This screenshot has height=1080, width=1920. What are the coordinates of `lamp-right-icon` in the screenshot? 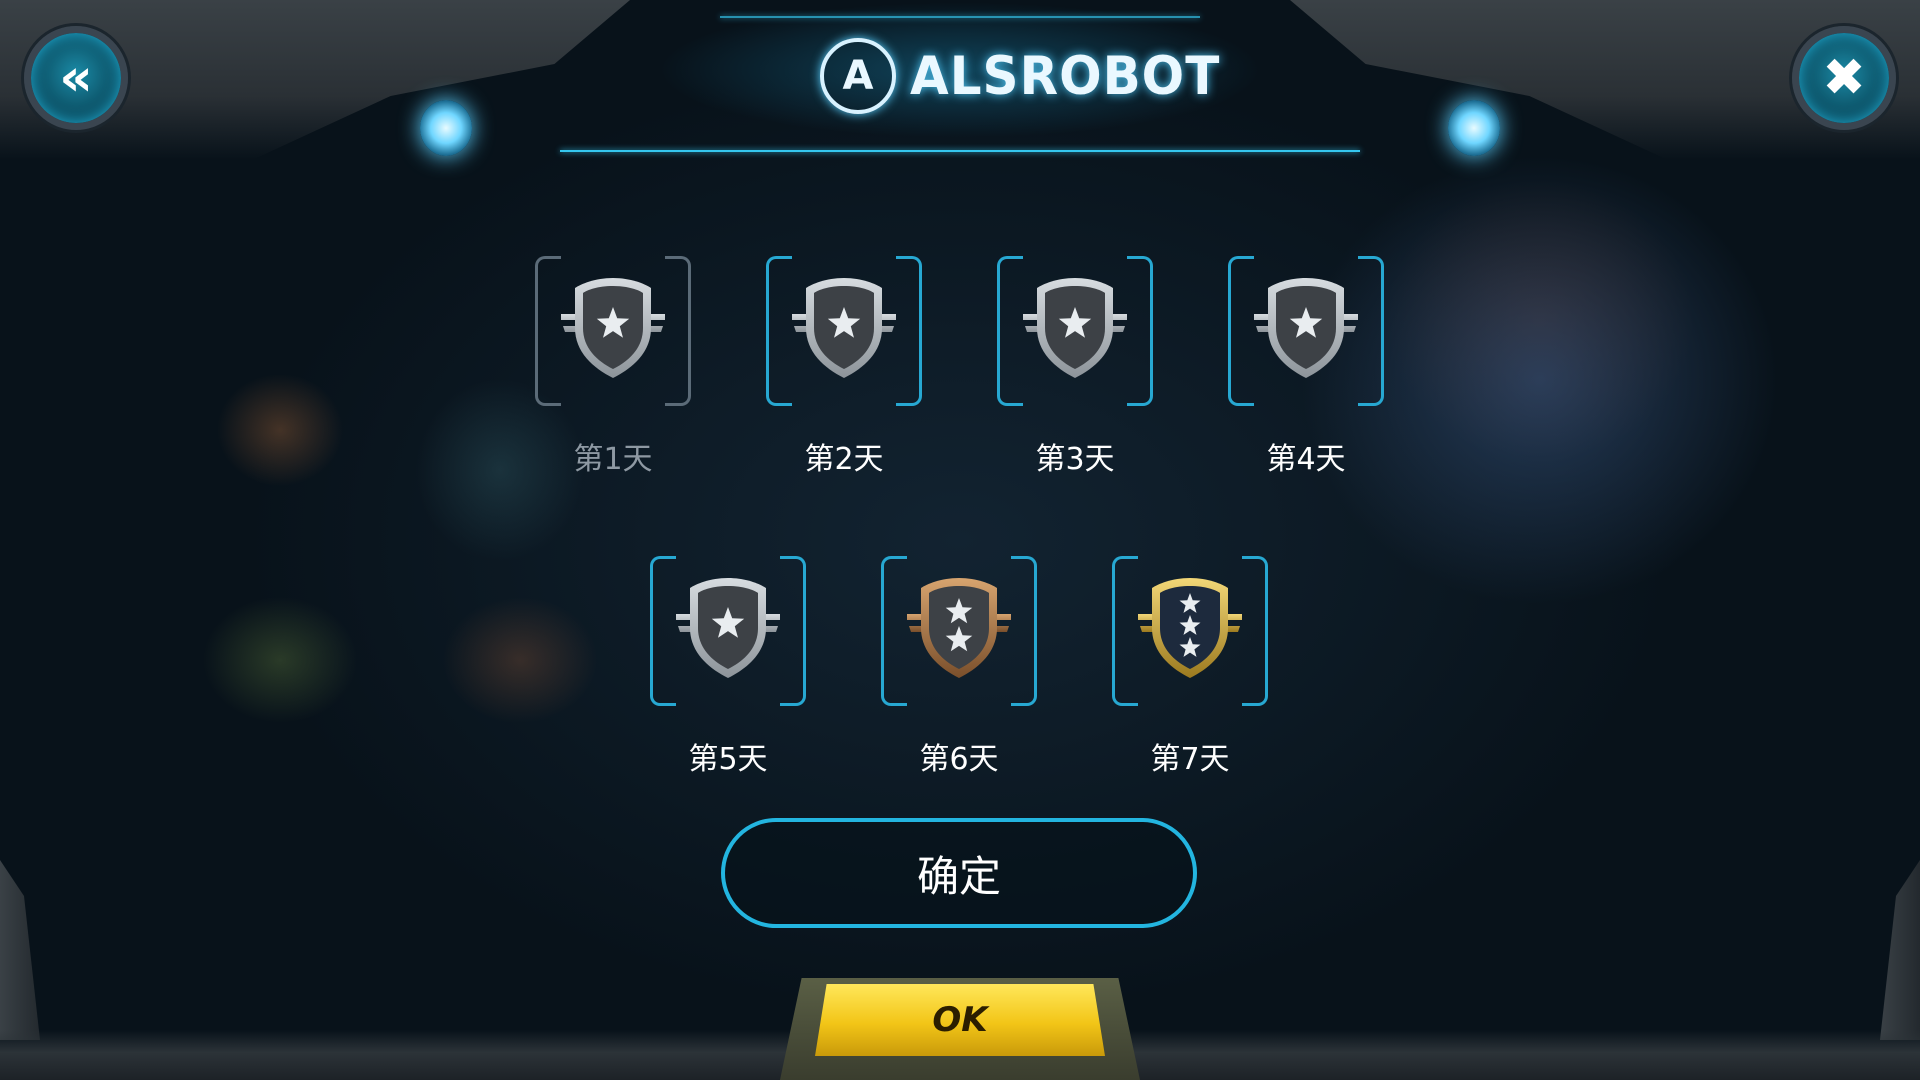 It's located at (1474, 128).